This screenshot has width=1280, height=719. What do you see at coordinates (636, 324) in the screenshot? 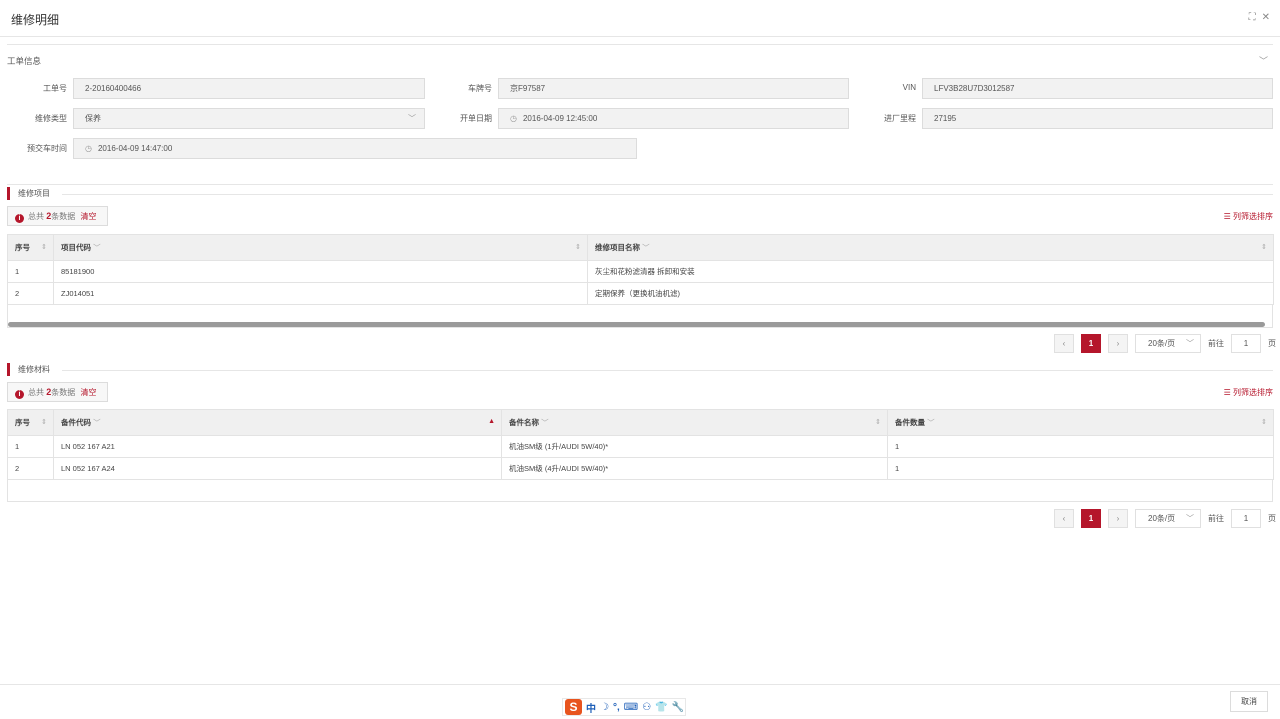
I see `horizontal-scrollbar` at bounding box center [636, 324].